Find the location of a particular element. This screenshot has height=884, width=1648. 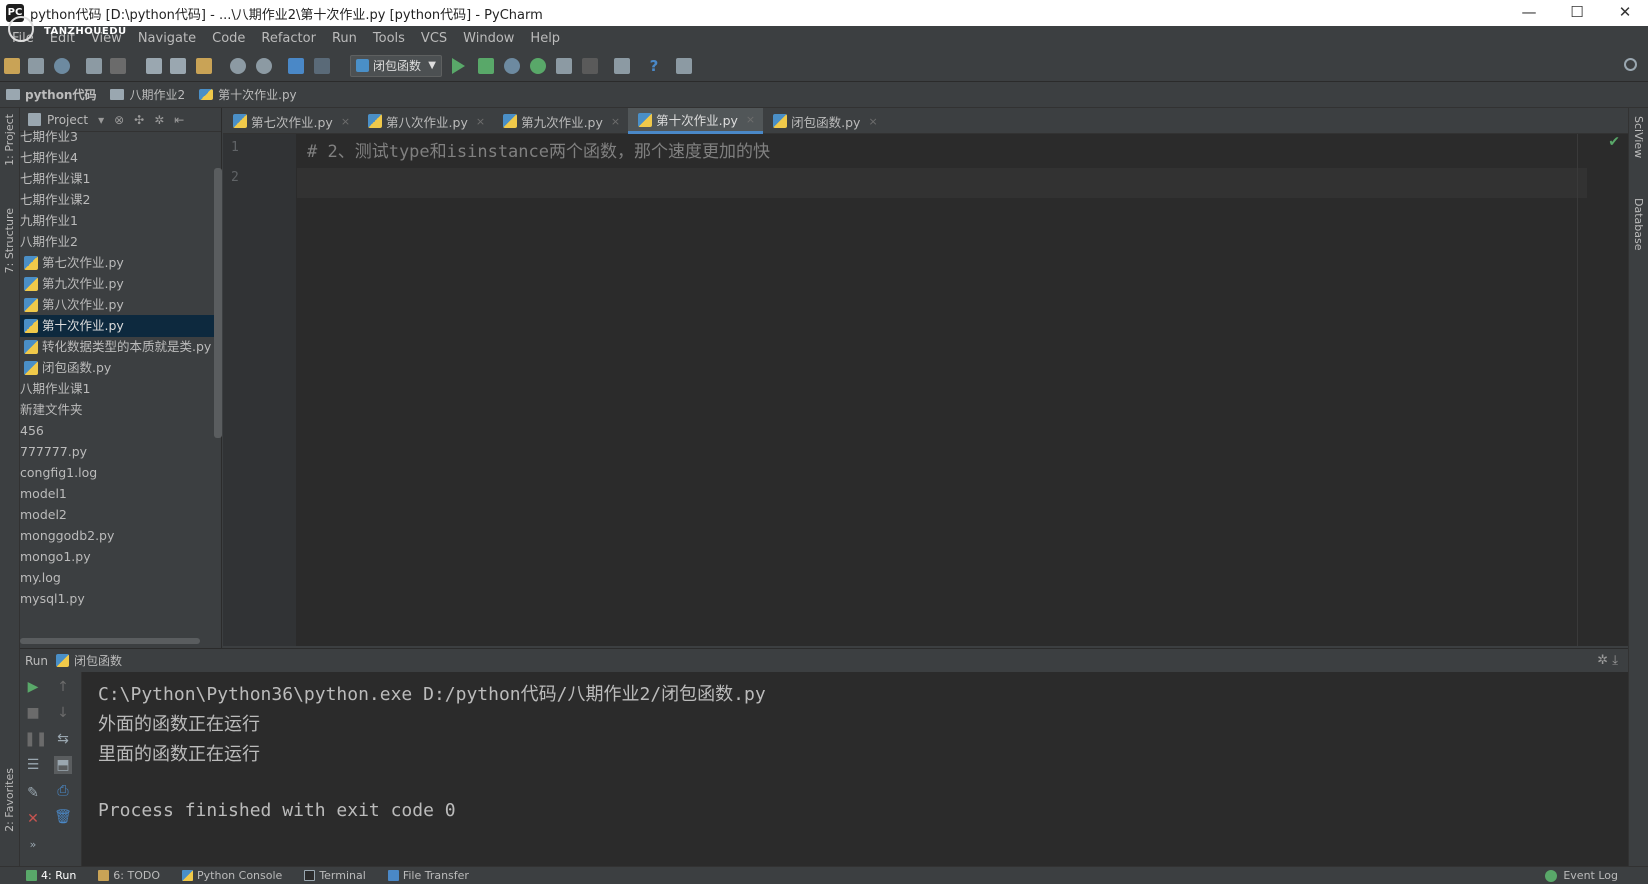

tree-item: 第七次作业.py is located at coordinates (120, 263).